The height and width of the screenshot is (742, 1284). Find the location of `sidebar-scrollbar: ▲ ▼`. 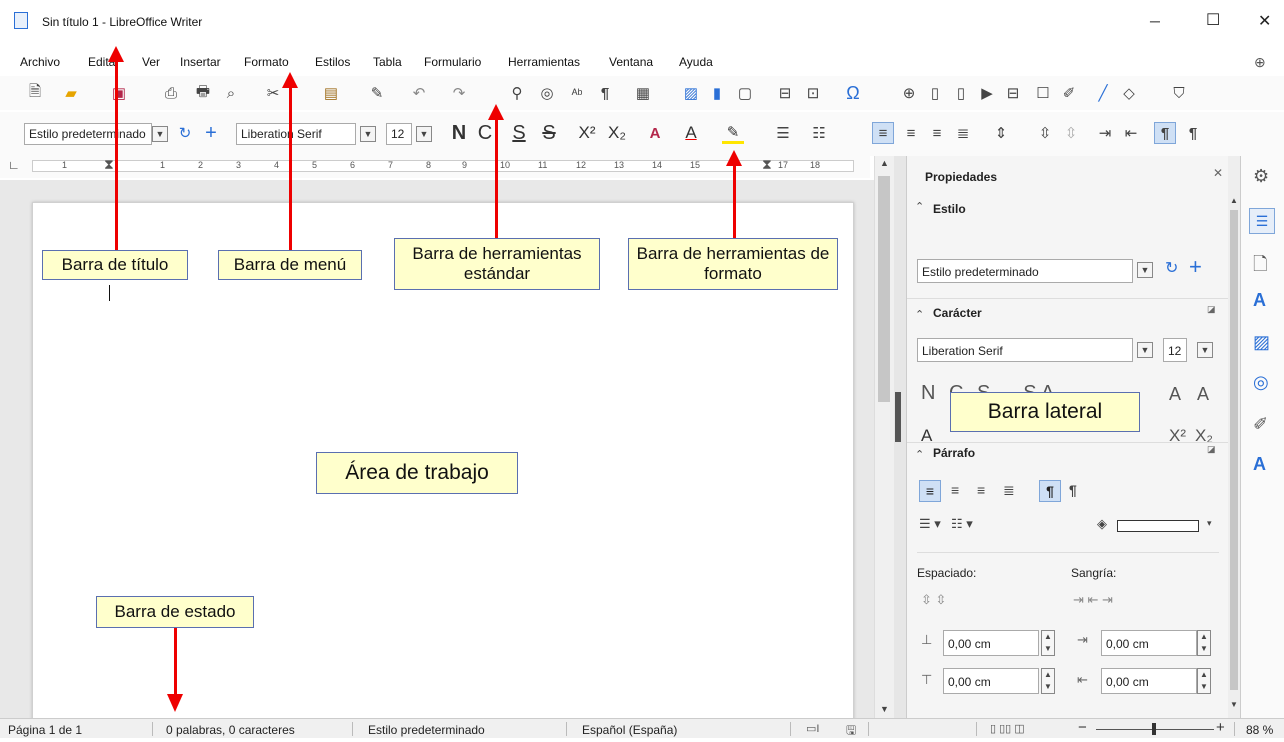

sidebar-scrollbar: ▲ ▼ is located at coordinates (1234, 437).